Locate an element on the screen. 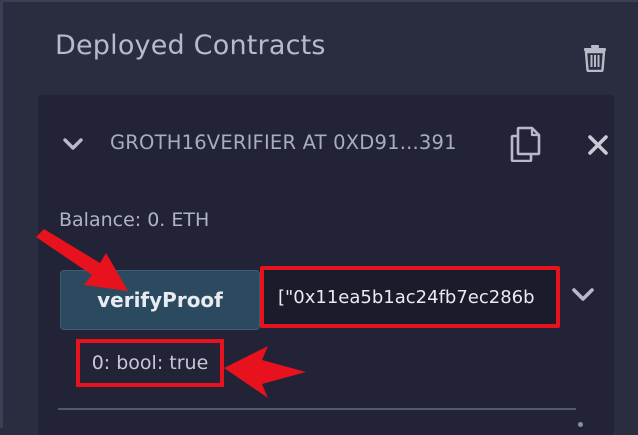 This screenshot has height=435, width=638. verify-proof-button: verifyProof is located at coordinates (160, 300).